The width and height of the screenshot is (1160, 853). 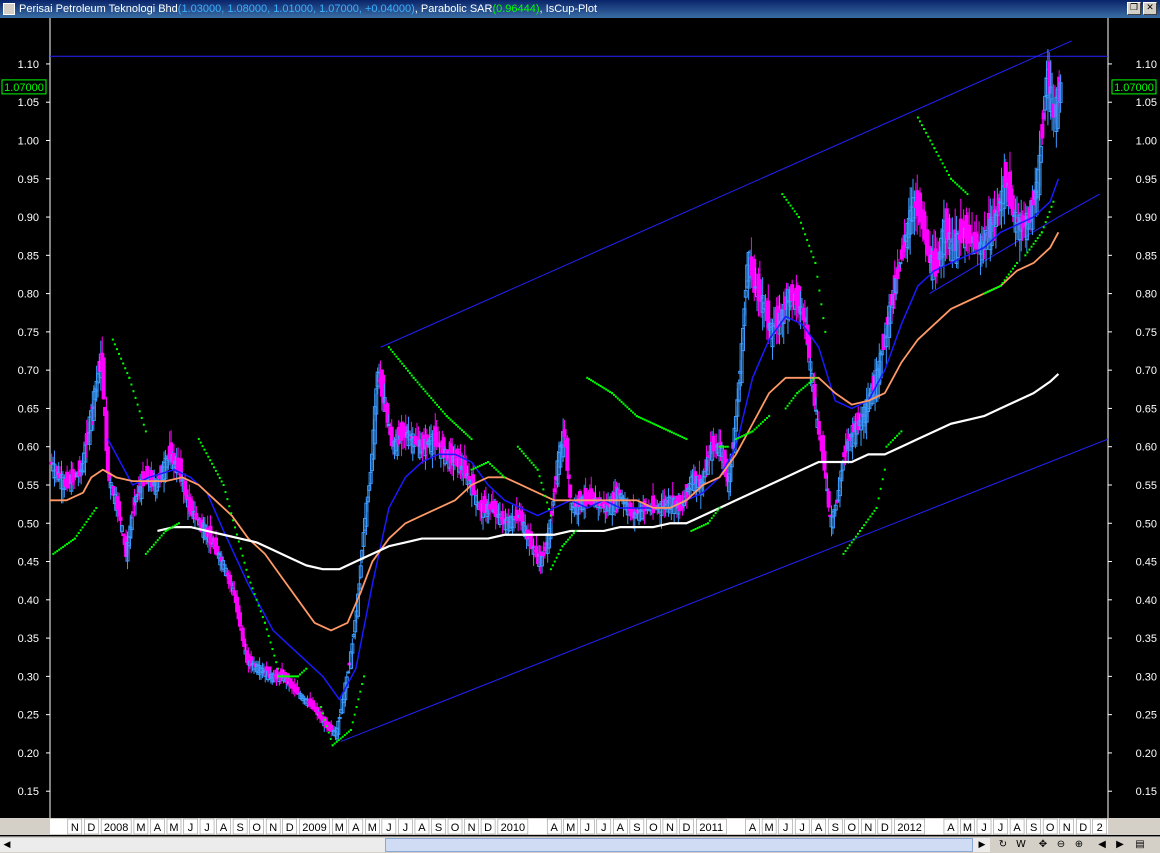 What do you see at coordinates (1120, 845) in the screenshot?
I see `pan-right-icon: ▶` at bounding box center [1120, 845].